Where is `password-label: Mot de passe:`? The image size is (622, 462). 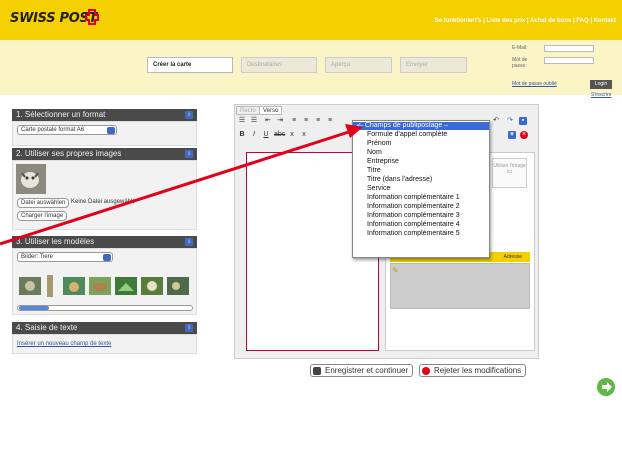
password-label: Mot de passe: is located at coordinates (520, 63).